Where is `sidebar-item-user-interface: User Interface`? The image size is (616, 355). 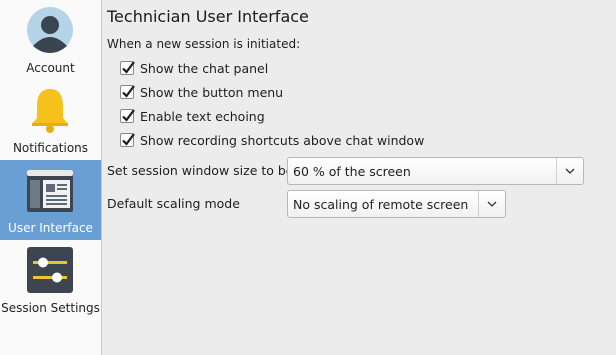
sidebar-item-user-interface: User Interface is located at coordinates (50, 200).